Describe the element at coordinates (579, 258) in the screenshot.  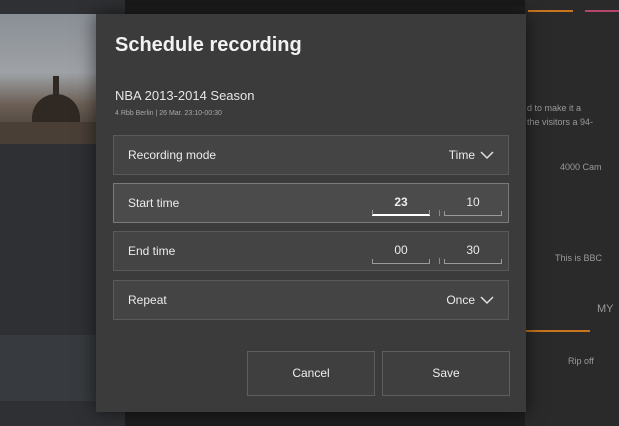
I see `background-text: This is BBC` at that location.